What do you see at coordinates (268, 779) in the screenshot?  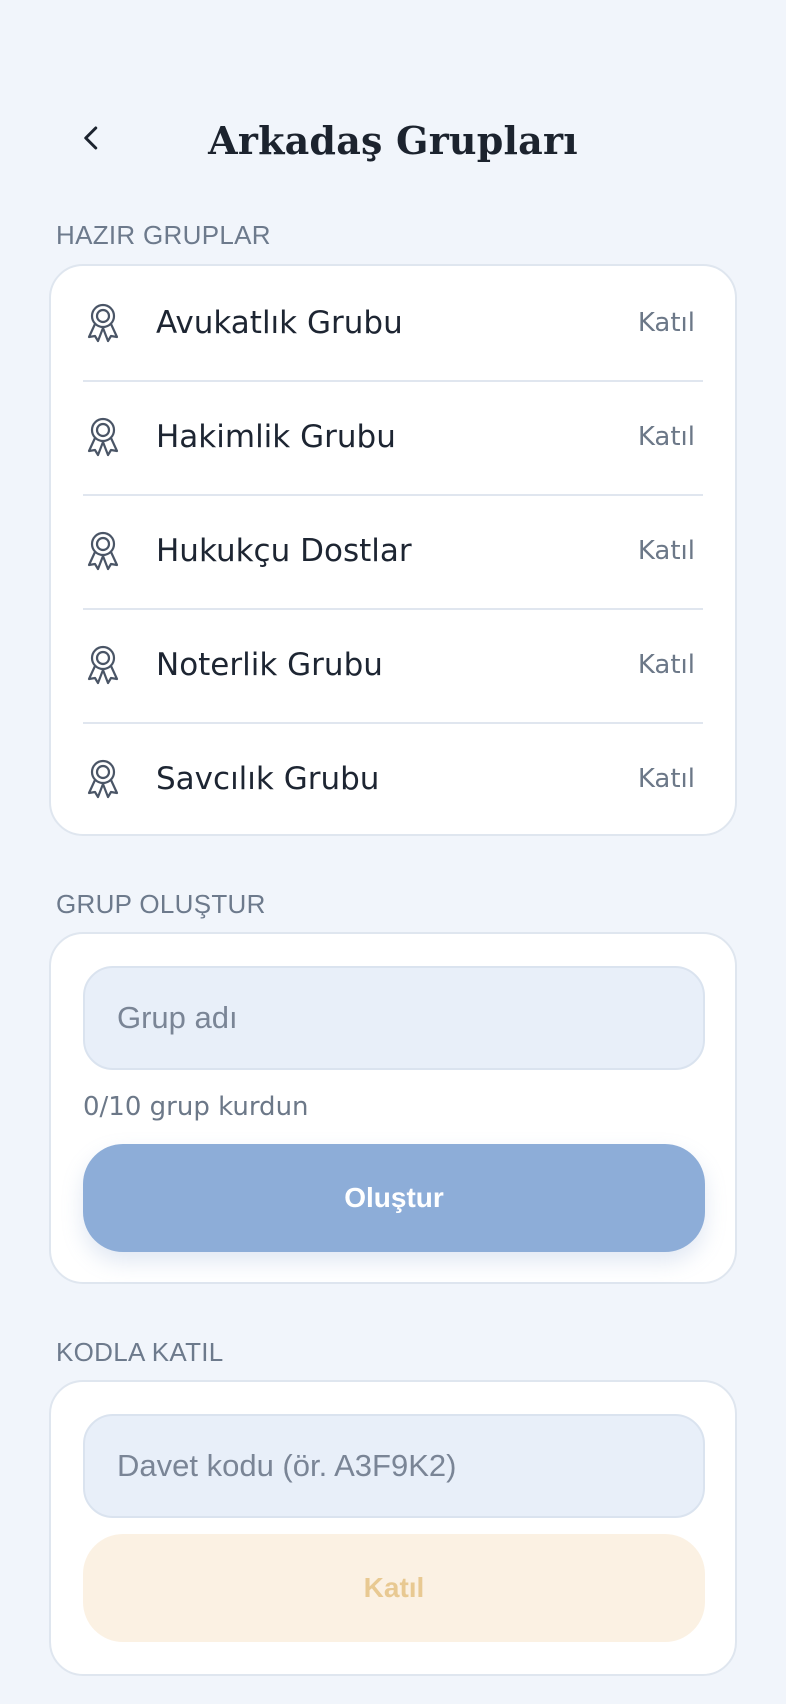 I see `group-name: Savcılık Grubu` at bounding box center [268, 779].